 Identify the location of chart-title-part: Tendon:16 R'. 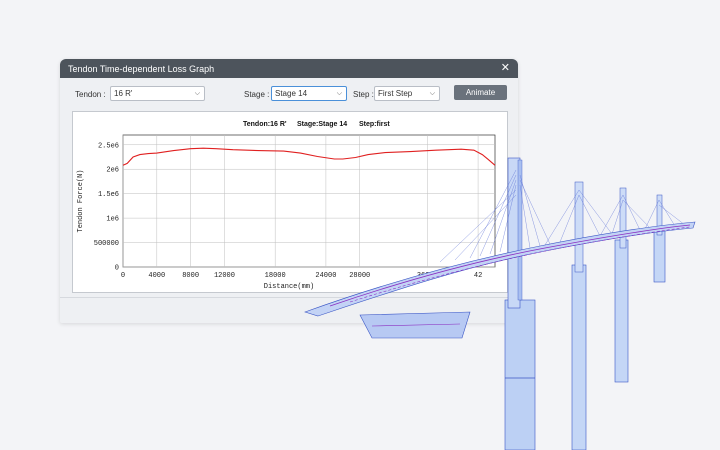
(265, 124).